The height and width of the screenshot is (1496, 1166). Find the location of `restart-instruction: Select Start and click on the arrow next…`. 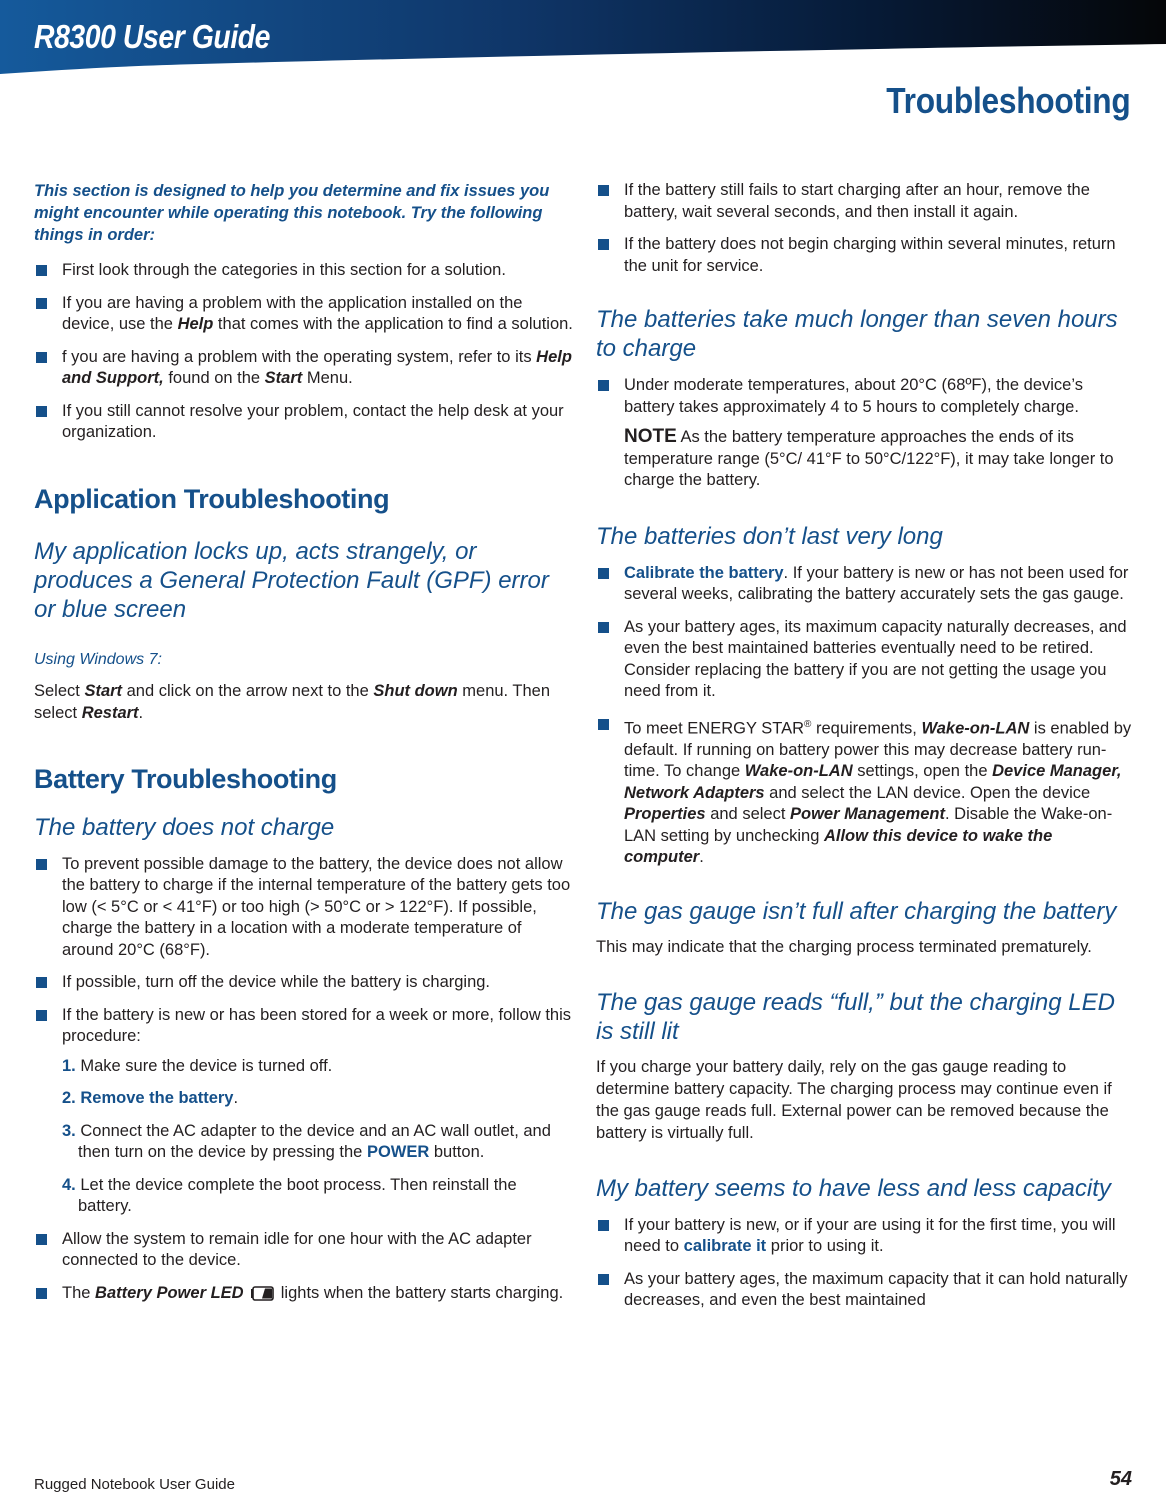

restart-instruction: Select Start and click on the arrow next… is located at coordinates (292, 701).